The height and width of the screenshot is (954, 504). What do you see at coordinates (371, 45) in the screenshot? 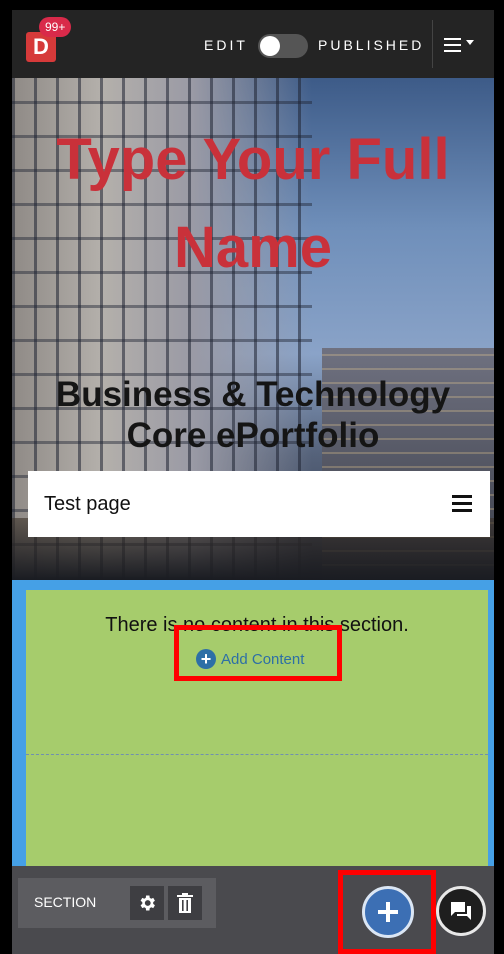
I see `published-label: PUBLISHED` at bounding box center [371, 45].